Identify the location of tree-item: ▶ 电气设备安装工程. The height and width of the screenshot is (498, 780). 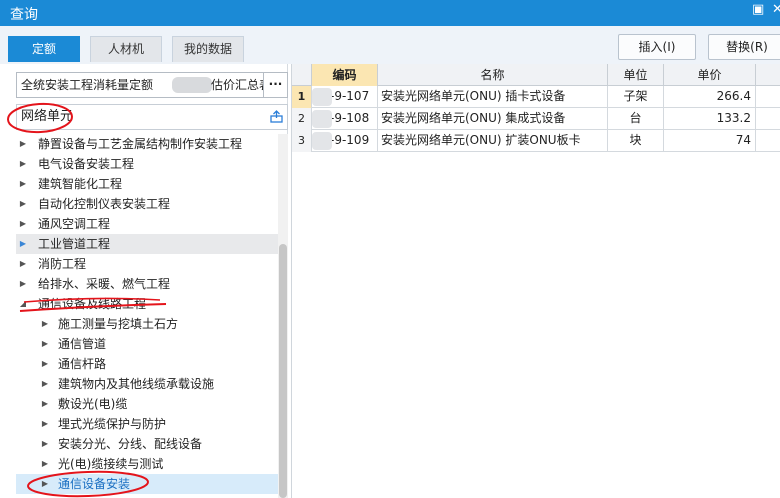
(147, 164).